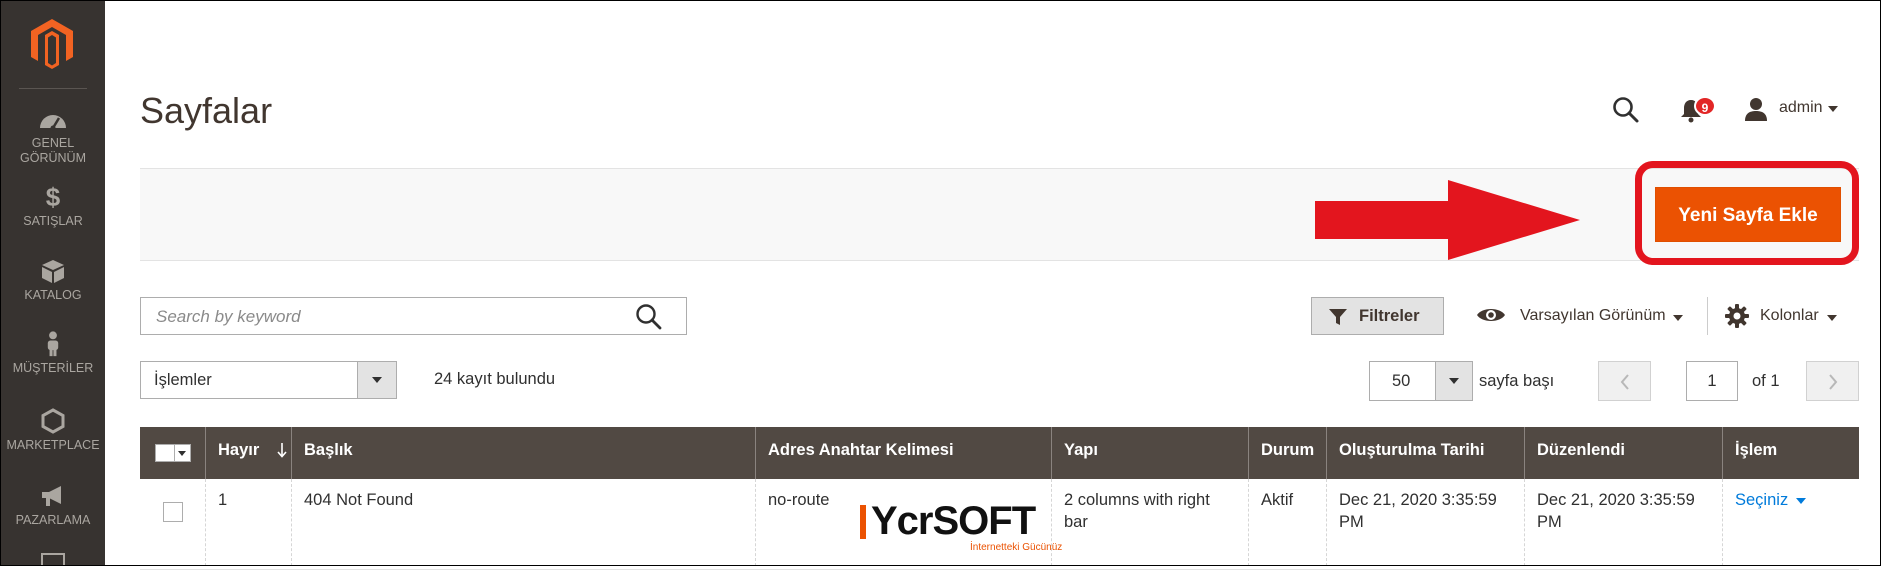 This screenshot has height=570, width=1881. I want to click on eye-icon, so click(1491, 315).